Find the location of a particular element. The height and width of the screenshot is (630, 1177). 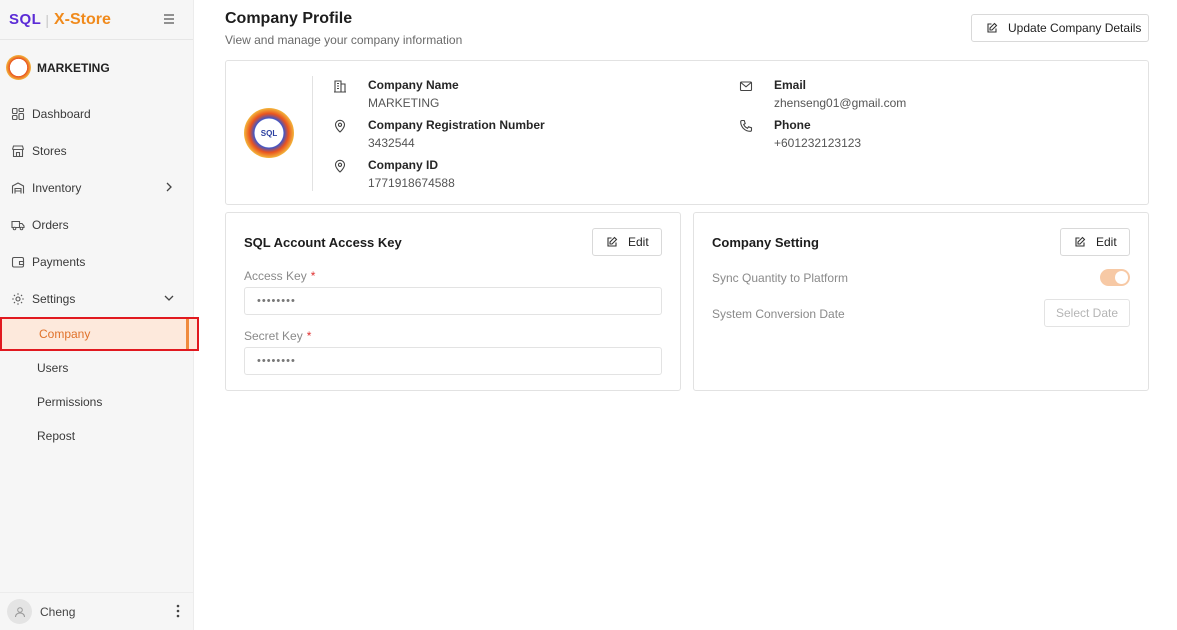

update-button-label: Update Company Details is located at coordinates (1075, 28).